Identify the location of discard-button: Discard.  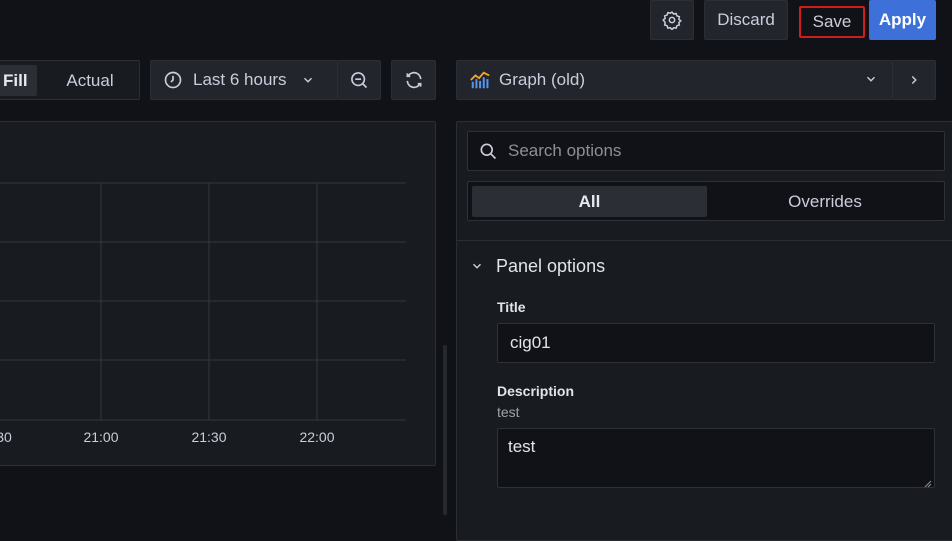
(746, 20).